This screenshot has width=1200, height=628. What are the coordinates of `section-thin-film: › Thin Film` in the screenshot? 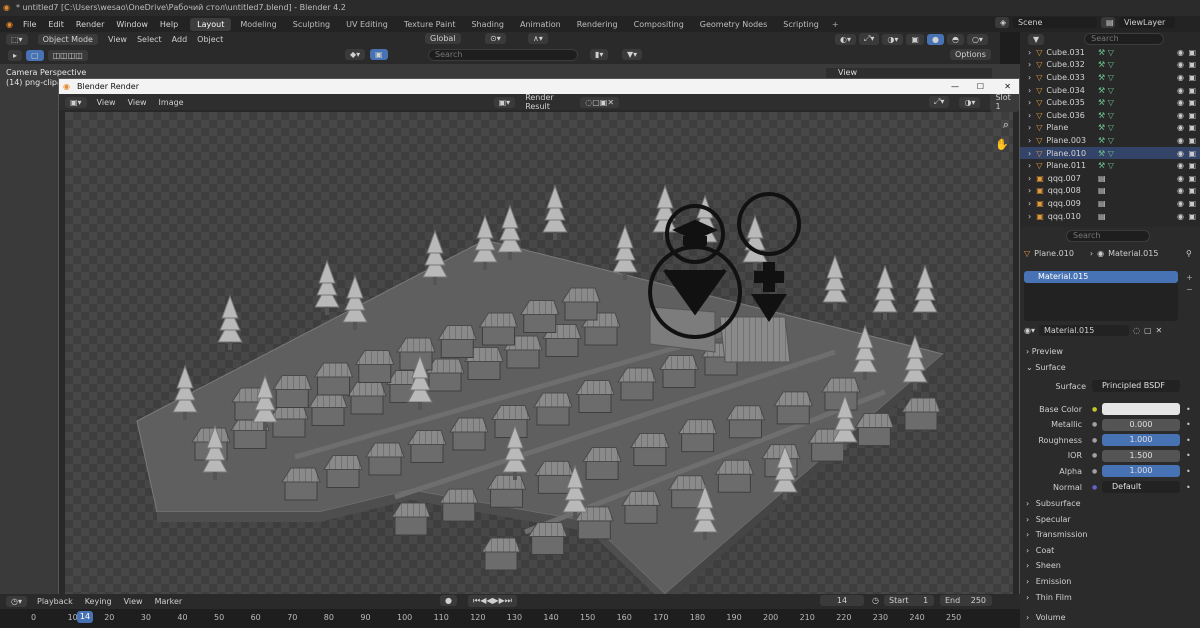 It's located at (1049, 597).